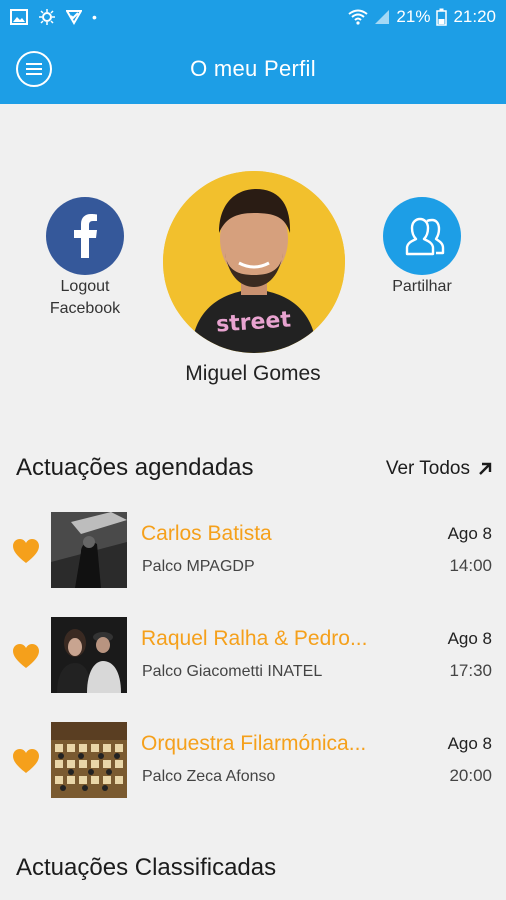  I want to click on share-label: Partilhar, so click(422, 286).